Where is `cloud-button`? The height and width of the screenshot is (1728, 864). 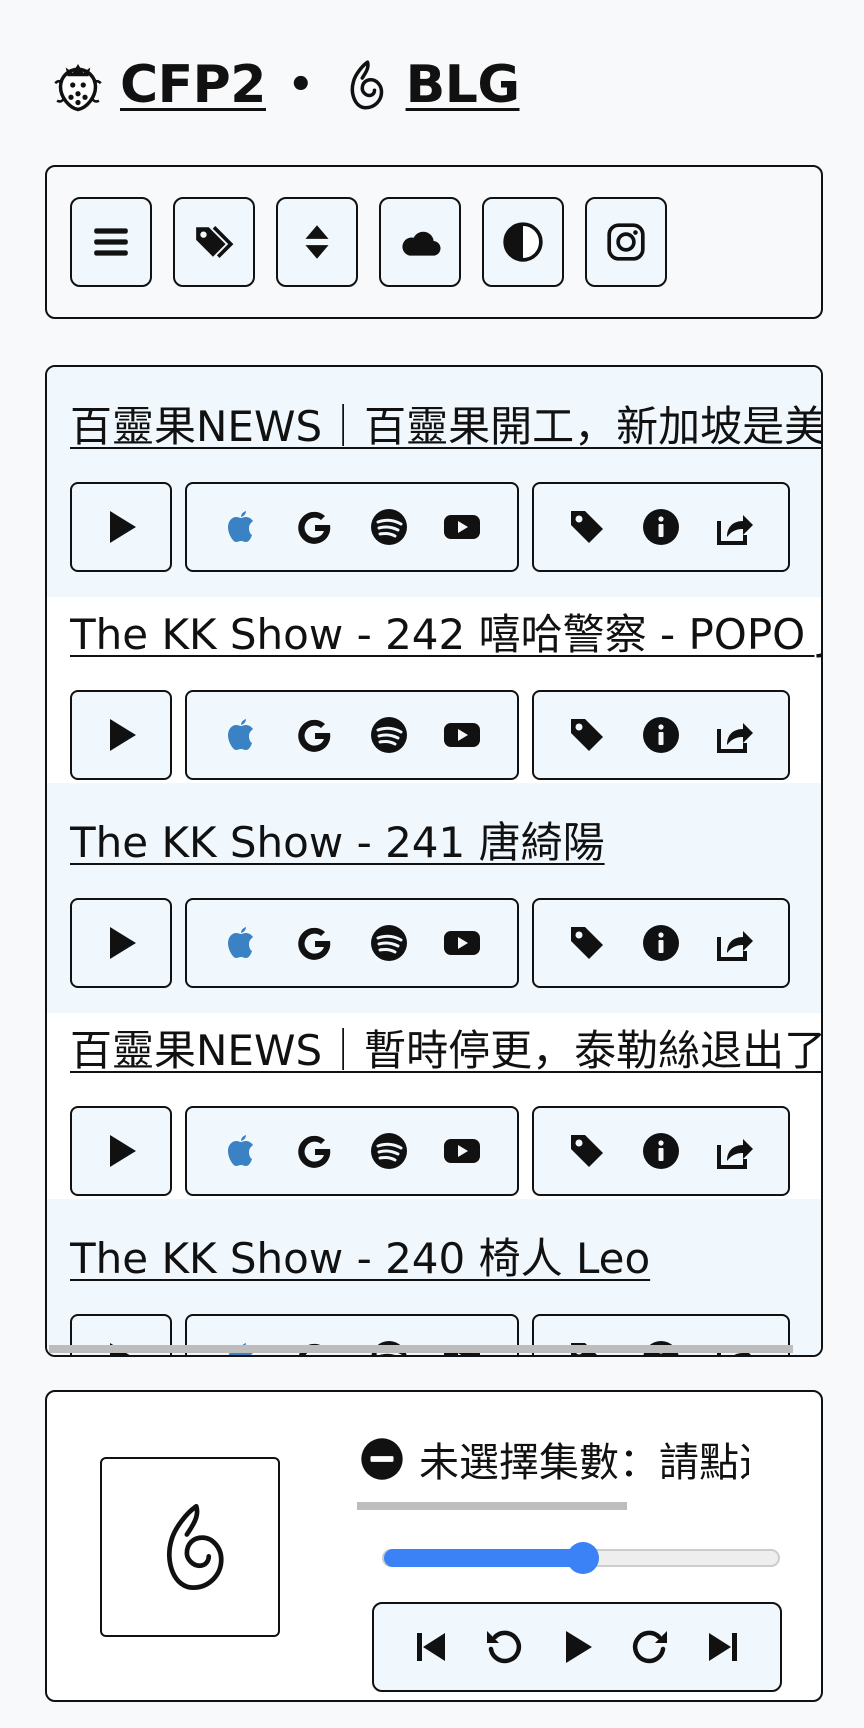
cloud-button is located at coordinates (420, 242).